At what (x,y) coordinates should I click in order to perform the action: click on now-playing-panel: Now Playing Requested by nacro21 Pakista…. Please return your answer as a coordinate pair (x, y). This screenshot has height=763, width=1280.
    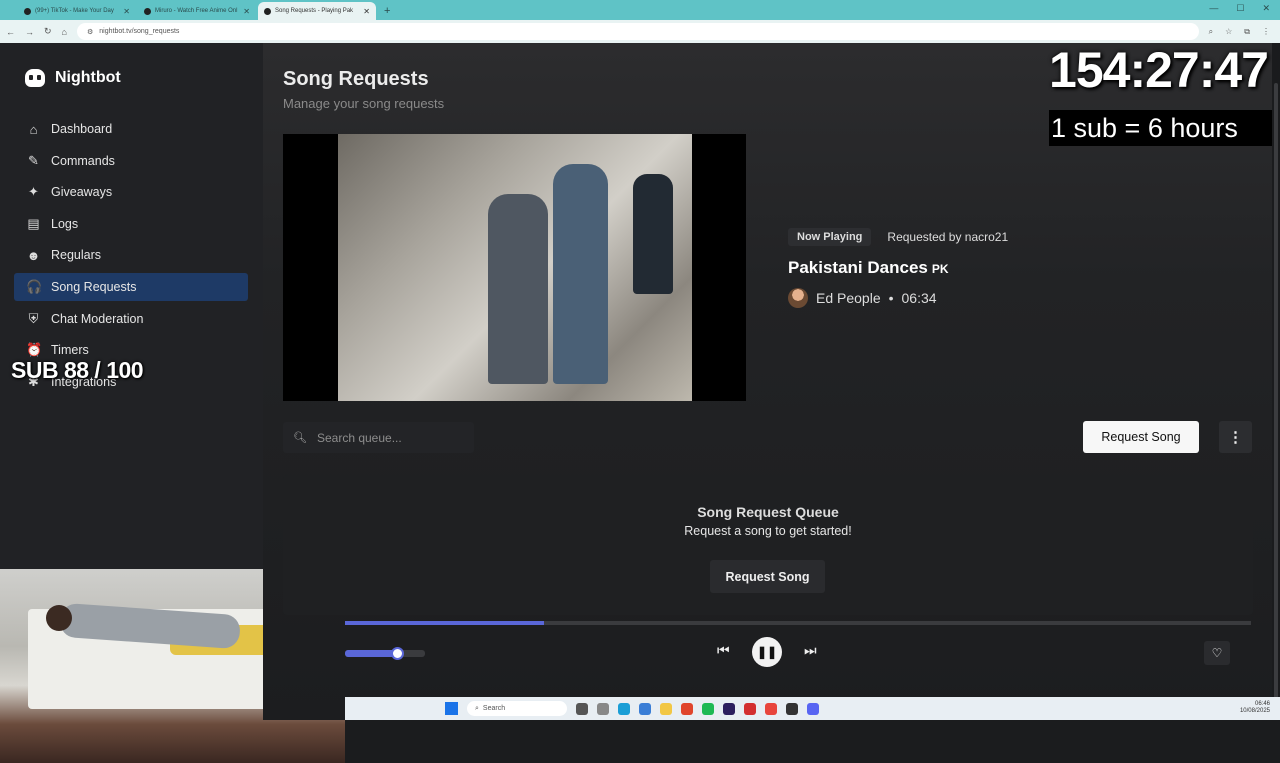
    Looking at the image, I should click on (898, 268).